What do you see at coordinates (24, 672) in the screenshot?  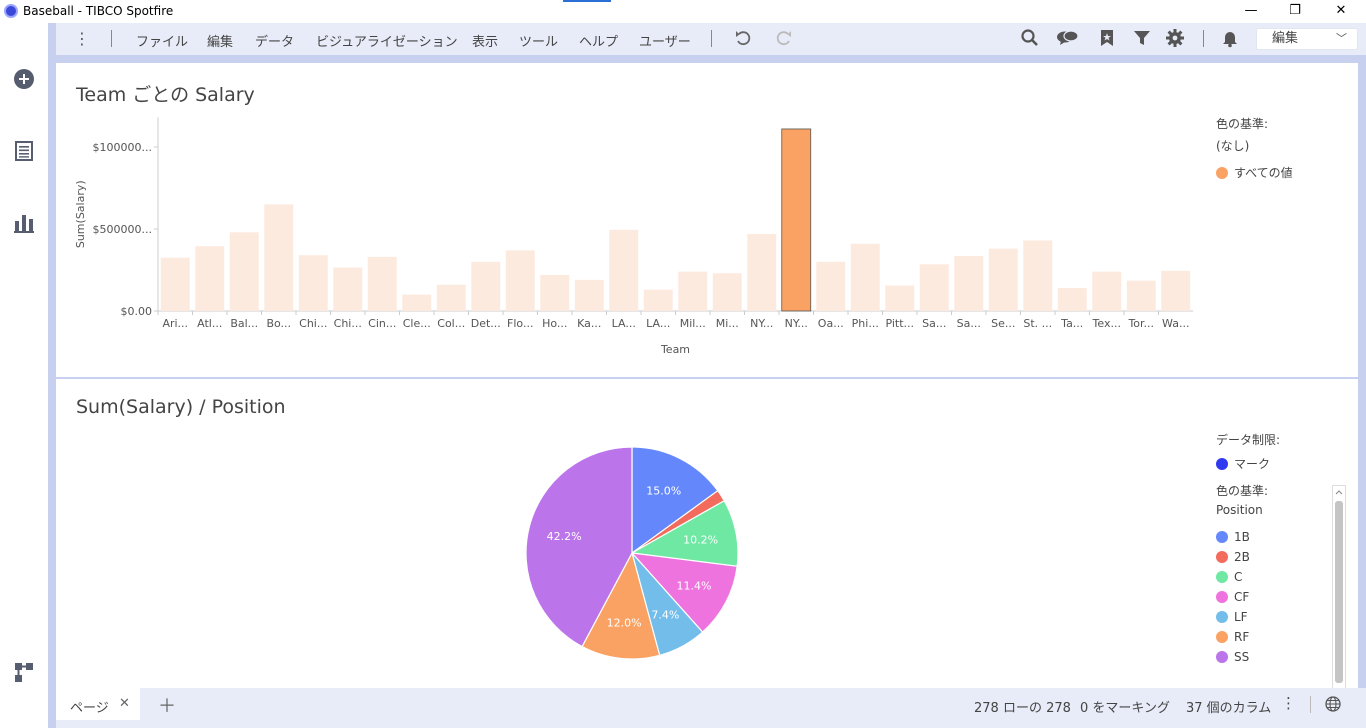 I see `data-flow-icon` at bounding box center [24, 672].